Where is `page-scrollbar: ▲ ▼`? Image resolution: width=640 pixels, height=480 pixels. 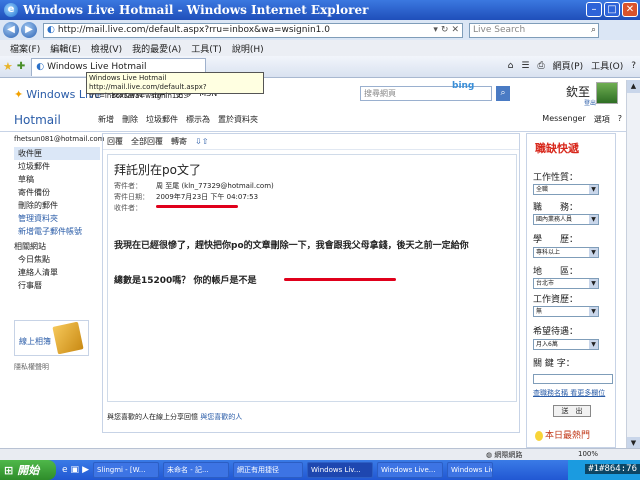
page-scrollbar: ▲ ▼ is located at coordinates (633, 265).